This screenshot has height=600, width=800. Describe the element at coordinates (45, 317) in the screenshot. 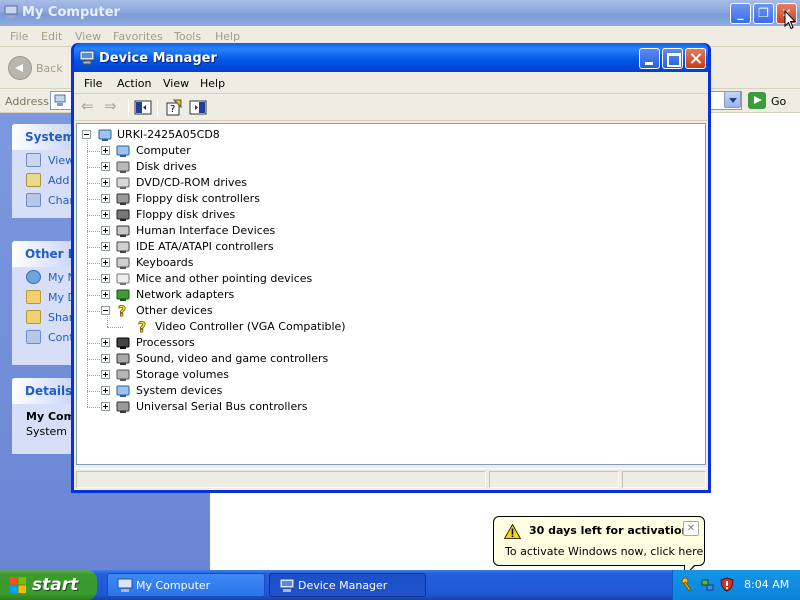

I see `place-shared-documents: Shar` at that location.